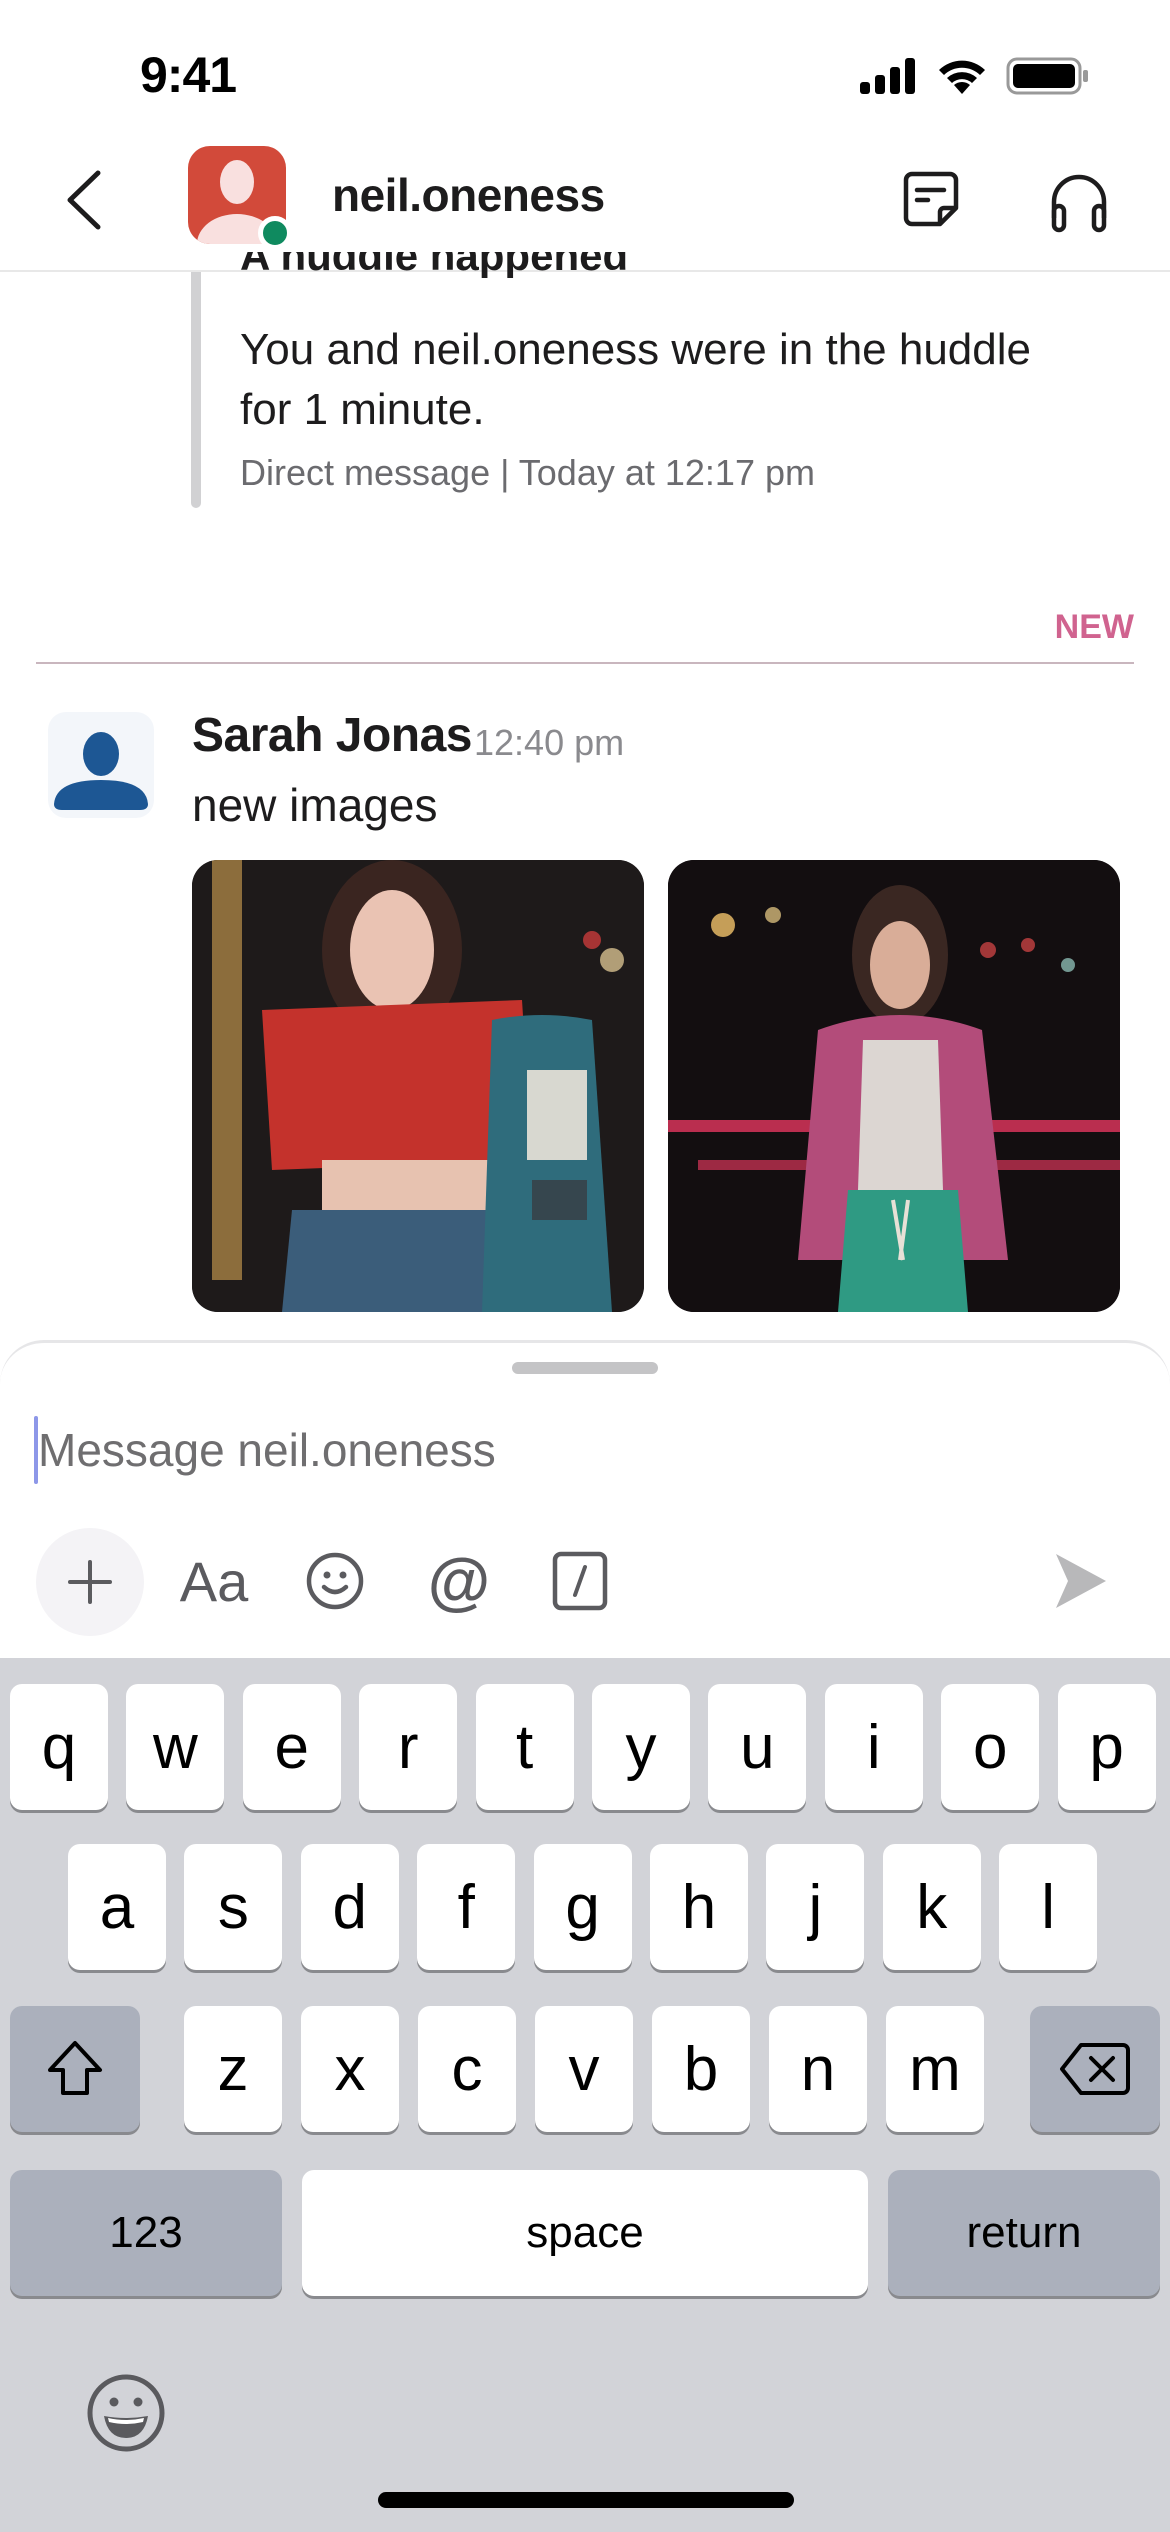 This screenshot has width=1170, height=2532. Describe the element at coordinates (101, 771) in the screenshot. I see `user-avatar-icon` at that location.